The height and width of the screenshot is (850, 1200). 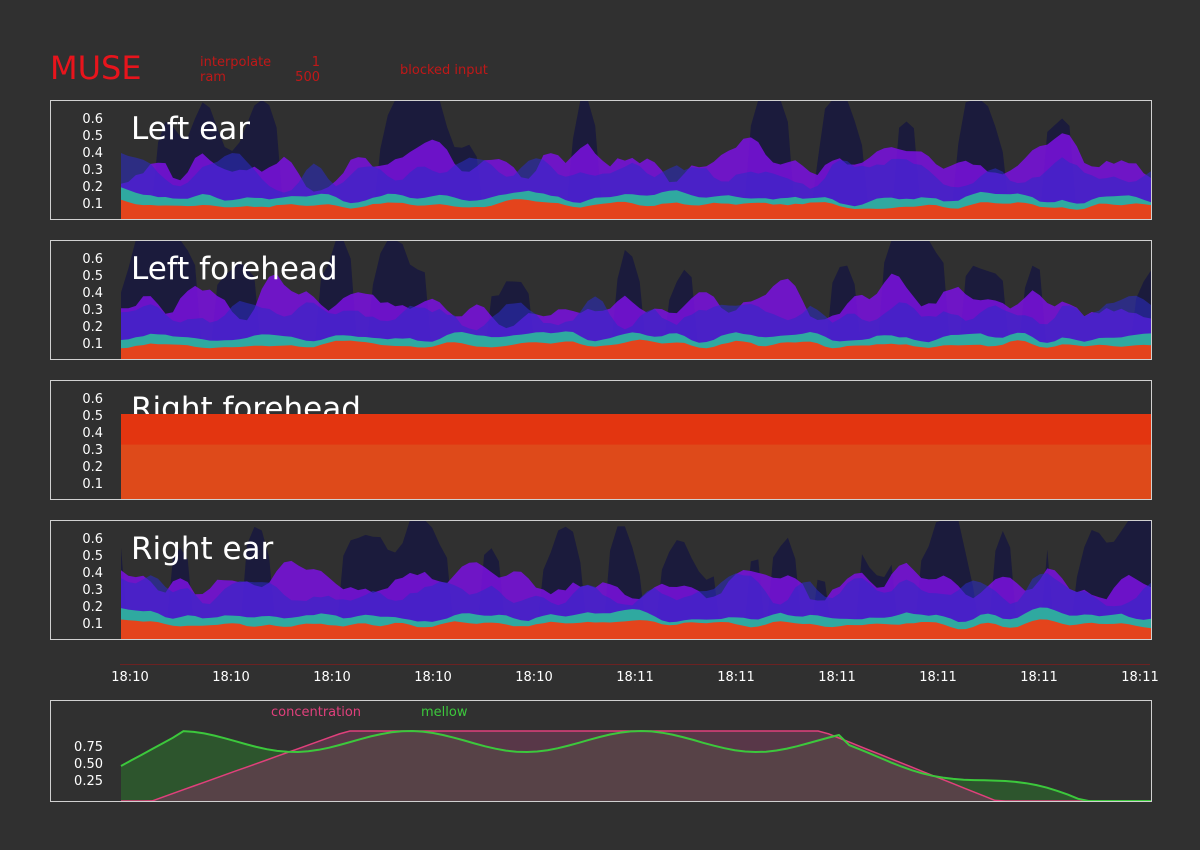 I want to click on mood-y-axis-tick-1: 0.50, so click(x=88, y=764).